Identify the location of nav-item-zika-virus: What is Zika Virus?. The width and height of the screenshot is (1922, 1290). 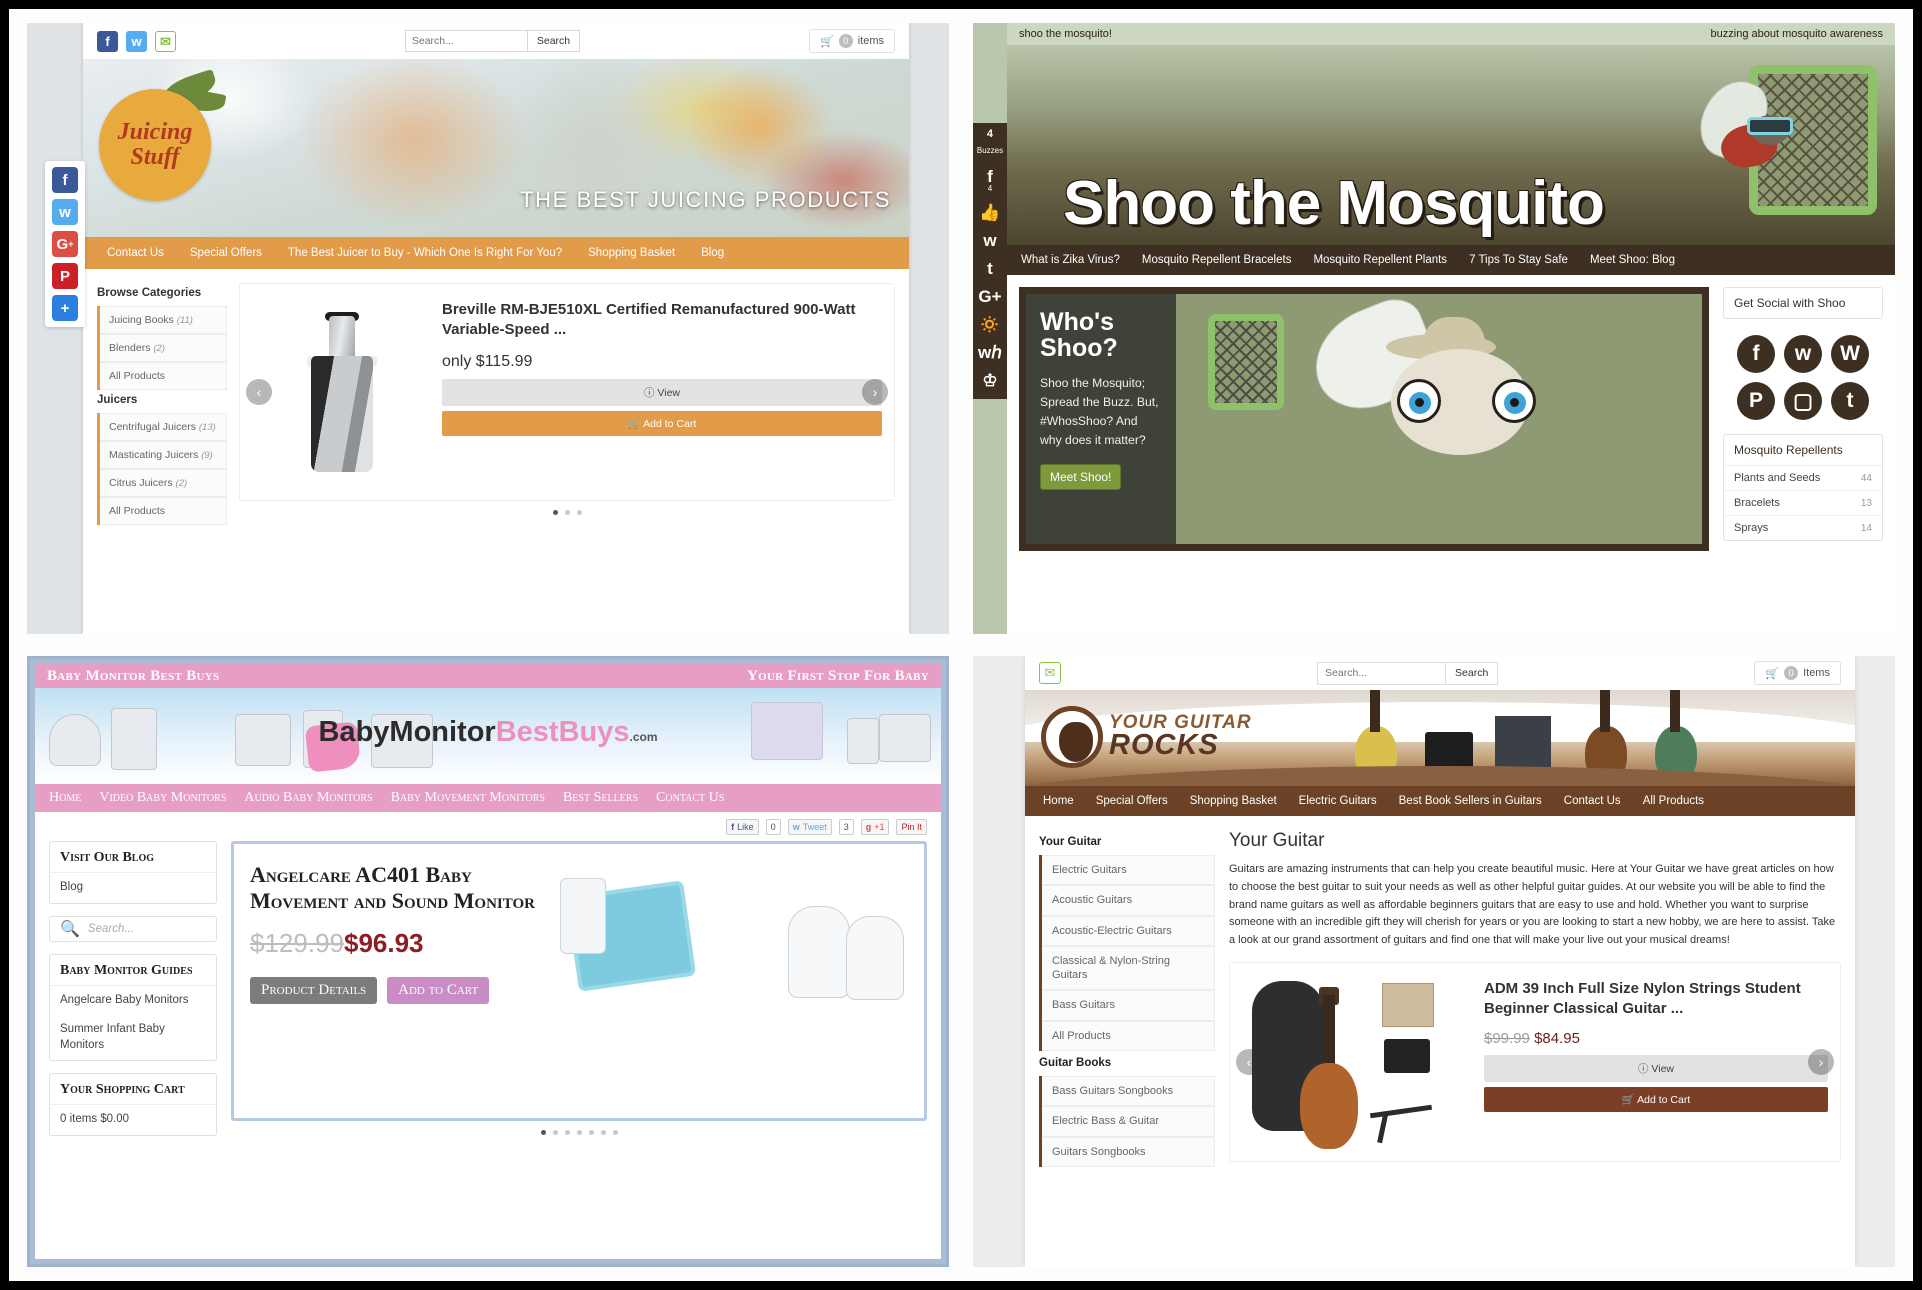
(1070, 260).